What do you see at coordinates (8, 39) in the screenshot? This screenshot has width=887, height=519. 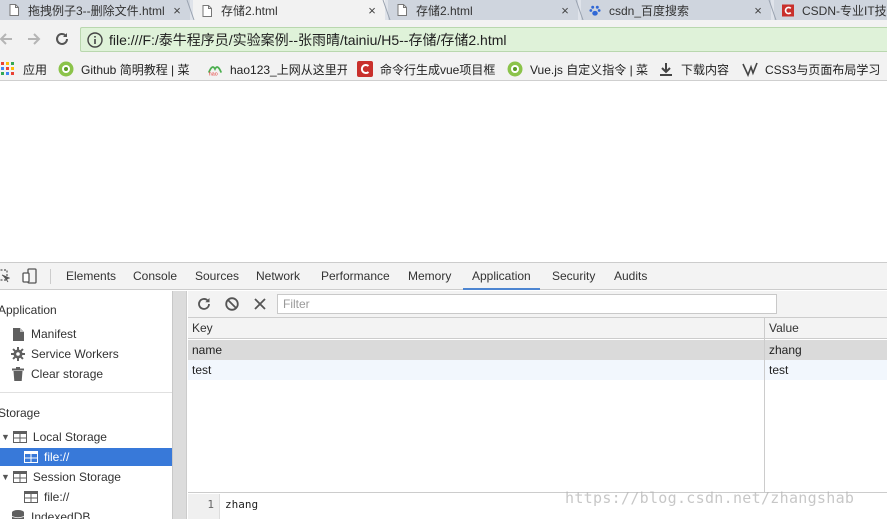 I see `back-button` at bounding box center [8, 39].